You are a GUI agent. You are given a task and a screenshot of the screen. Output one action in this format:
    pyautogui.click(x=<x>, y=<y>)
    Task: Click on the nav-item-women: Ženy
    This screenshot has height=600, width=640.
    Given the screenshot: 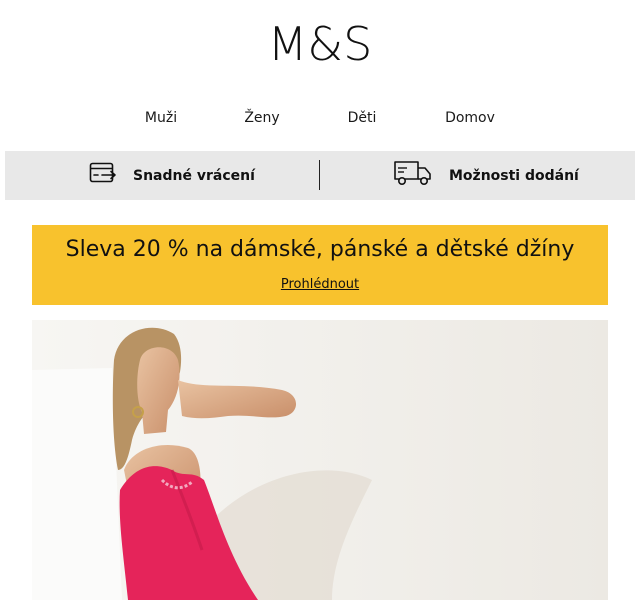 What is the action you would take?
    pyautogui.click(x=261, y=118)
    